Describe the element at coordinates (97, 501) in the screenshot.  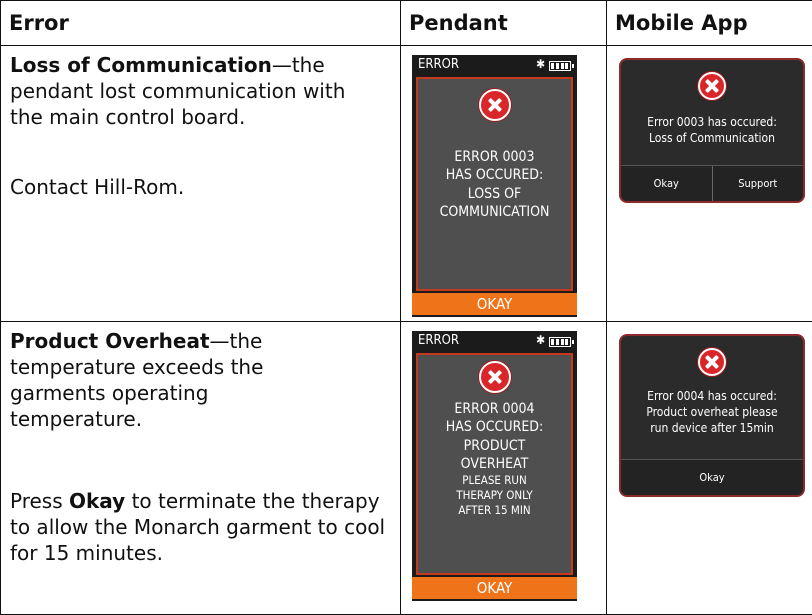
I see `okay-keyword: Okay` at that location.